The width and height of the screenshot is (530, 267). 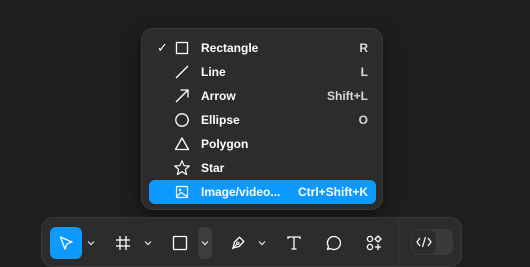 What do you see at coordinates (398, 242) in the screenshot?
I see `toolbar-divider` at bounding box center [398, 242].